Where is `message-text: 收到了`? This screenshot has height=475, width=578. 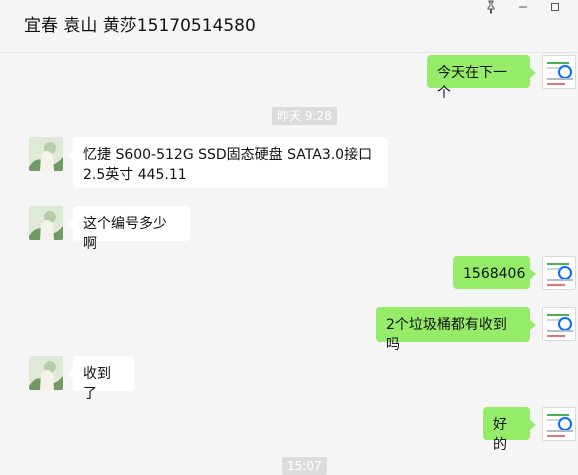
message-text: 收到了 is located at coordinates (97, 384).